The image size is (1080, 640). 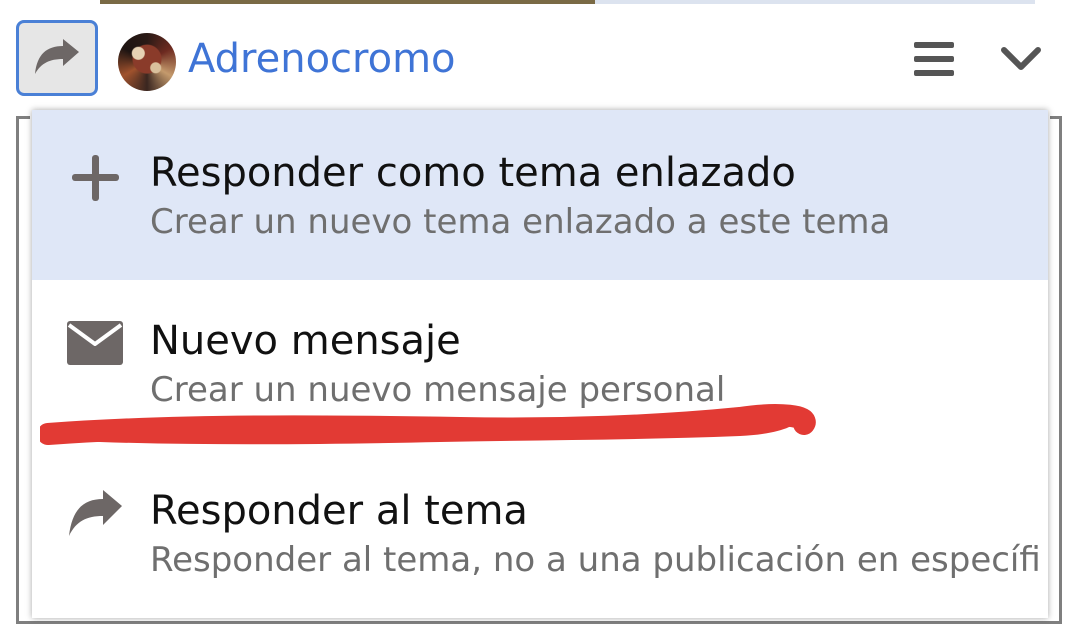 What do you see at coordinates (322, 59) in the screenshot?
I see `username-link: Adrenocromo` at bounding box center [322, 59].